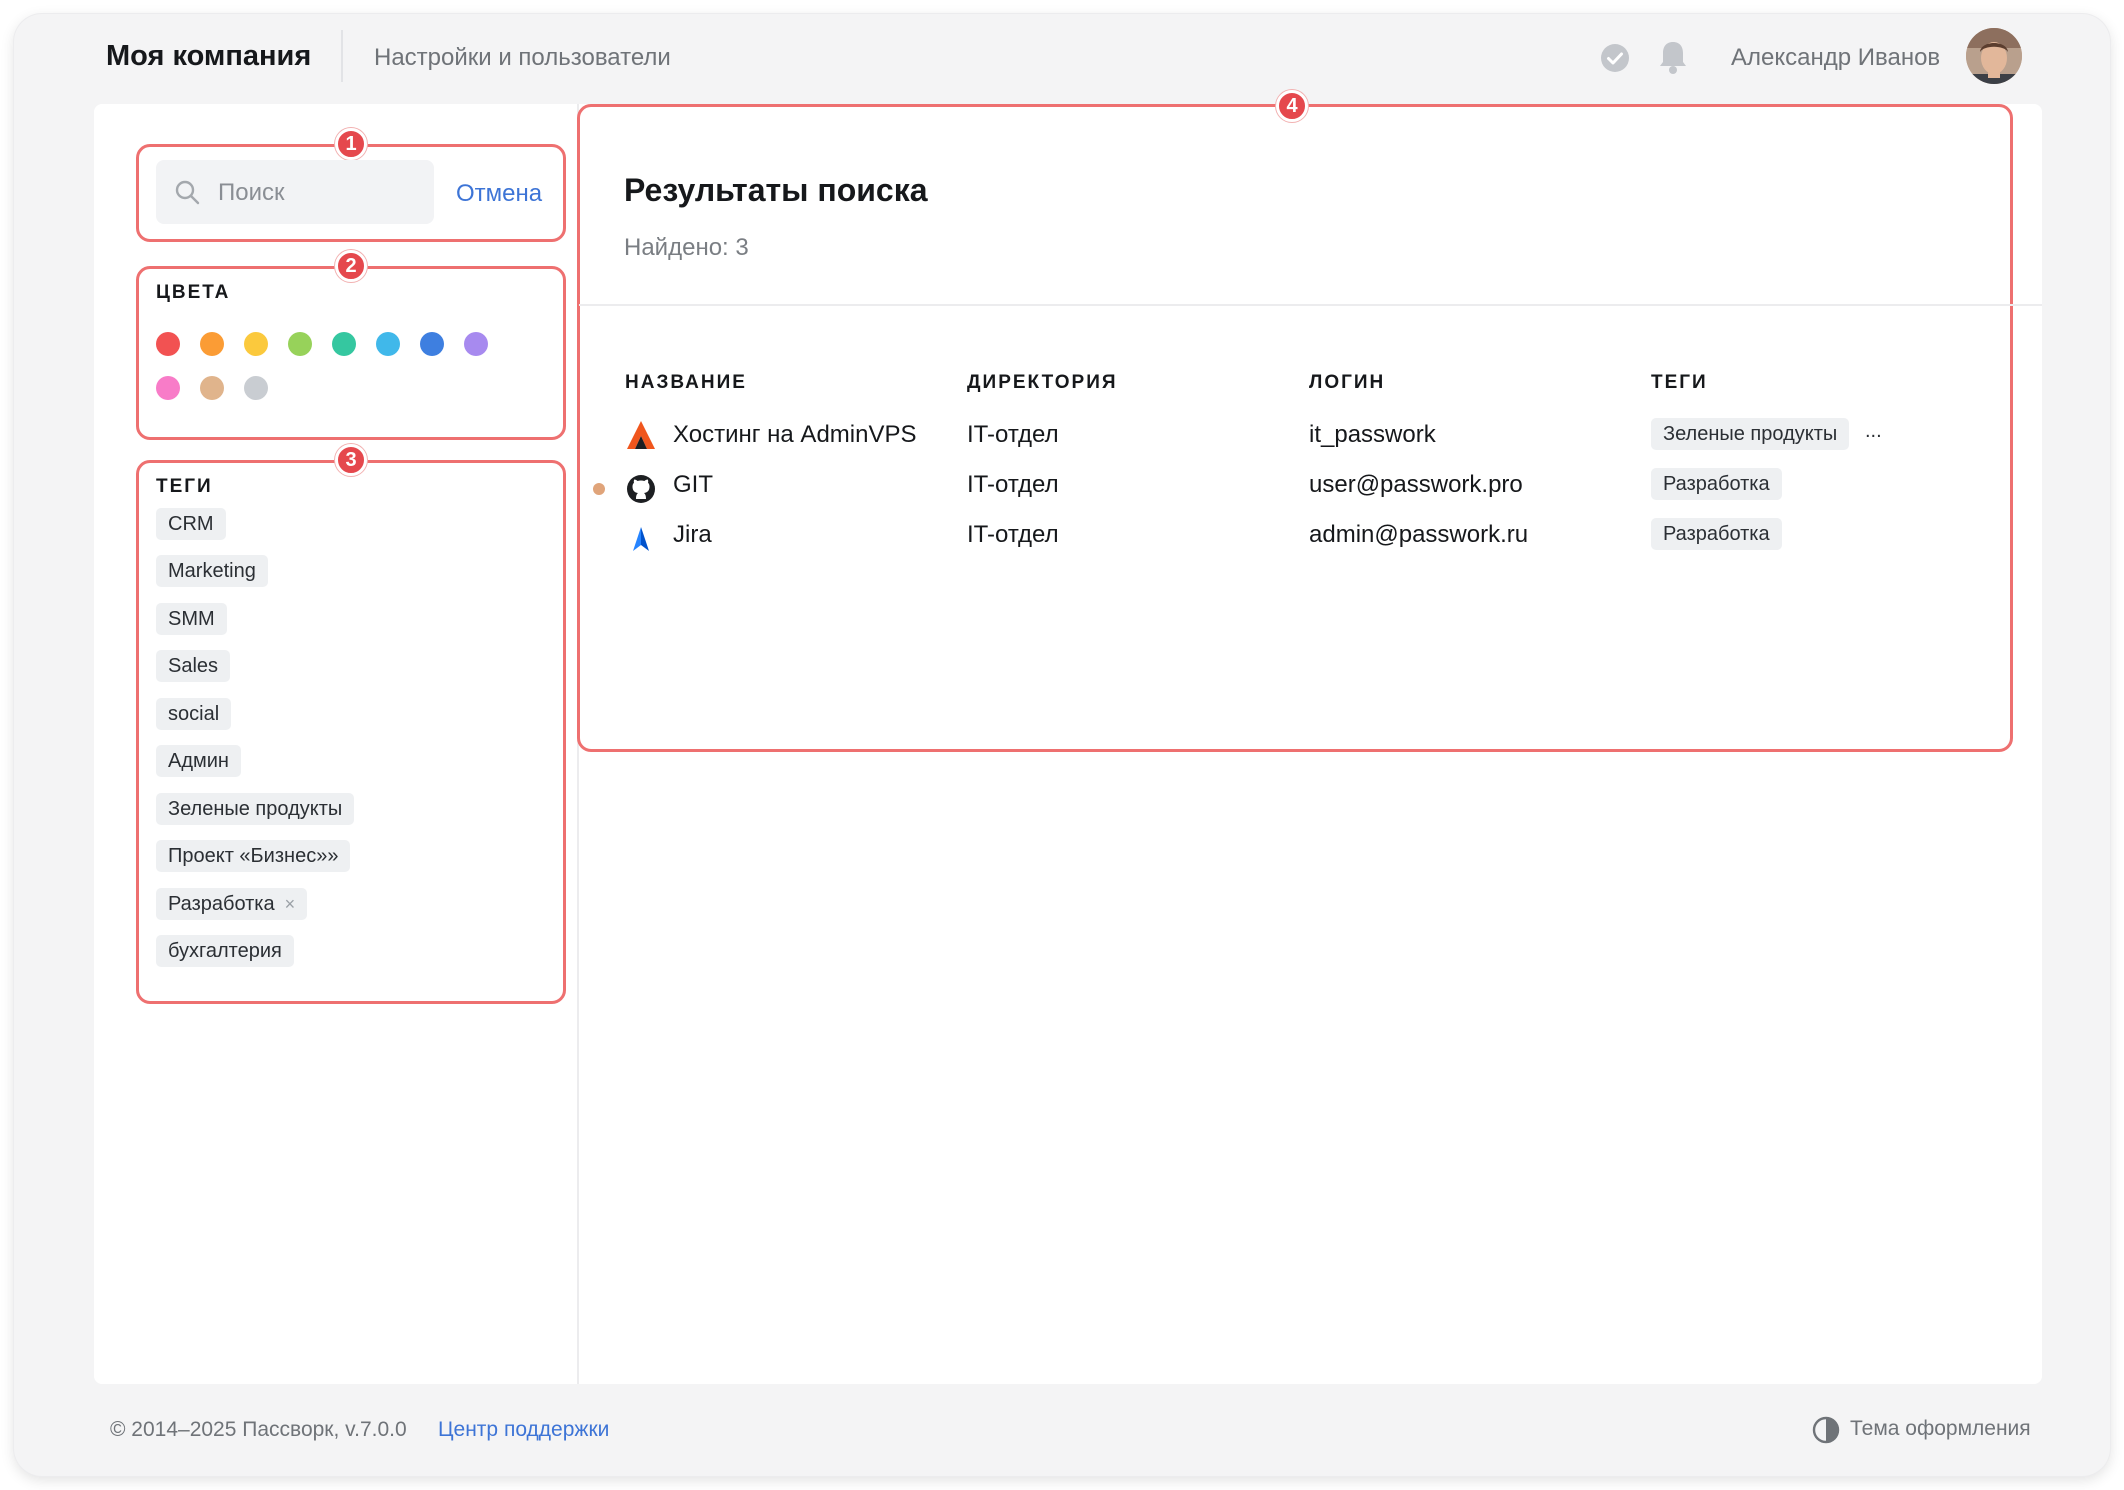 The width and height of the screenshot is (2124, 1490). What do you see at coordinates (1310, 305) in the screenshot?
I see `results-divider` at bounding box center [1310, 305].